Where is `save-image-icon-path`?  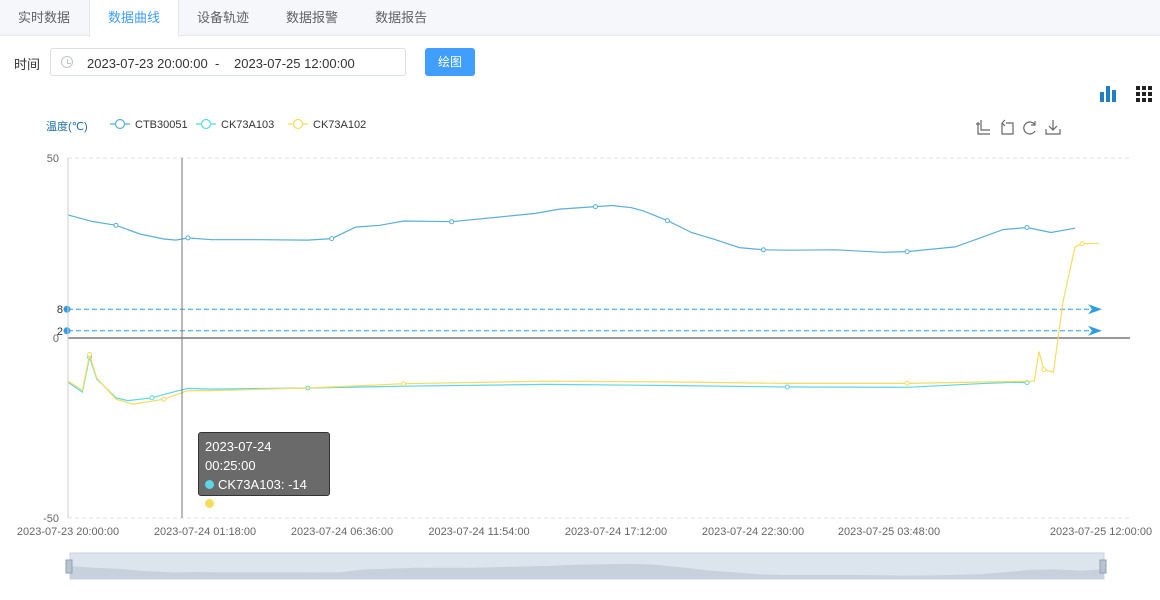 save-image-icon-path is located at coordinates (1053, 127).